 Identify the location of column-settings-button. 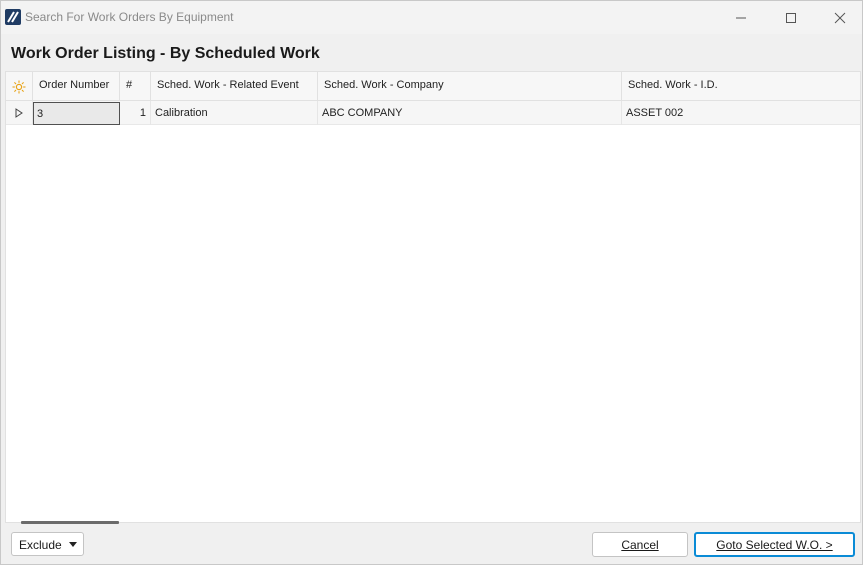
(19, 86).